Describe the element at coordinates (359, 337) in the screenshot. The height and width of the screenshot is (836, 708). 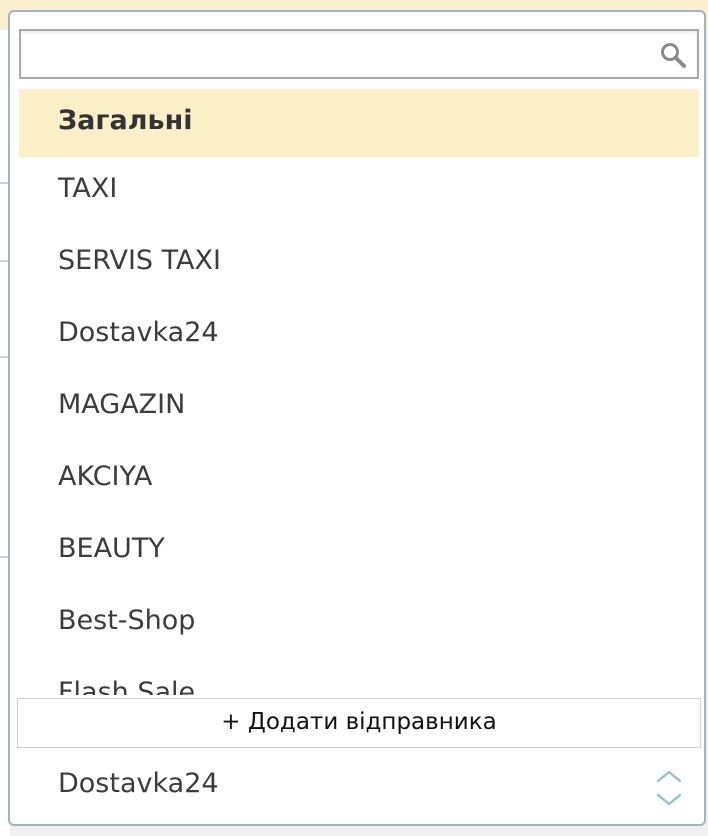
I see `list-item: Dostavka24` at that location.